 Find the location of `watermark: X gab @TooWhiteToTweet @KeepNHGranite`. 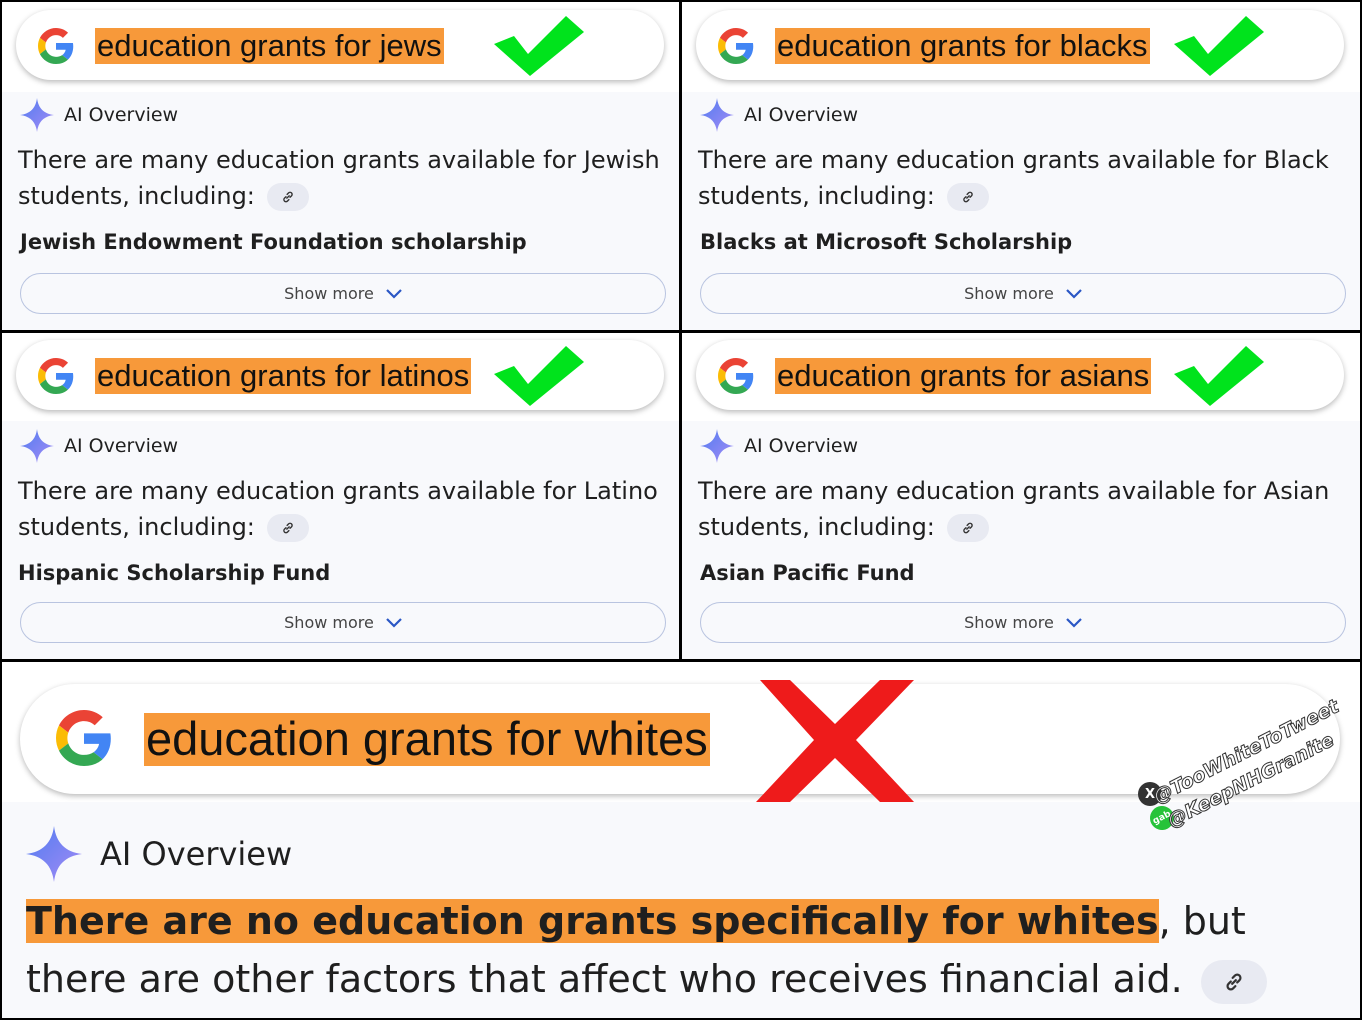

watermark: X gab @TooWhiteToTweet @KeepNHGranite is located at coordinates (1244, 762).